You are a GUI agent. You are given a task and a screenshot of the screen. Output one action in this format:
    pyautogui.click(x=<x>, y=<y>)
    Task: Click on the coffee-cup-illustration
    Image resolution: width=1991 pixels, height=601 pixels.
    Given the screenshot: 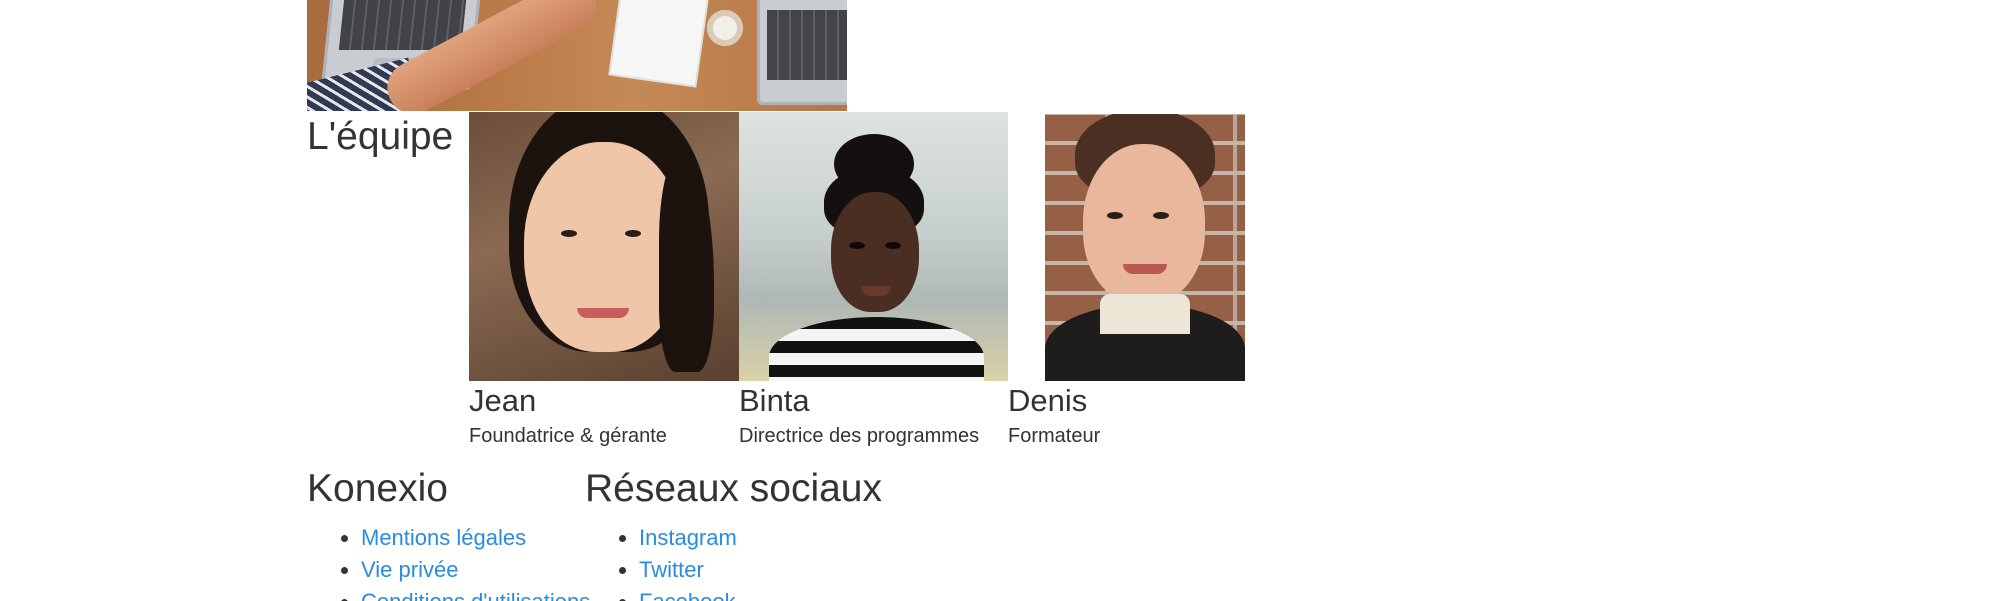 What is the action you would take?
    pyautogui.click(x=725, y=28)
    